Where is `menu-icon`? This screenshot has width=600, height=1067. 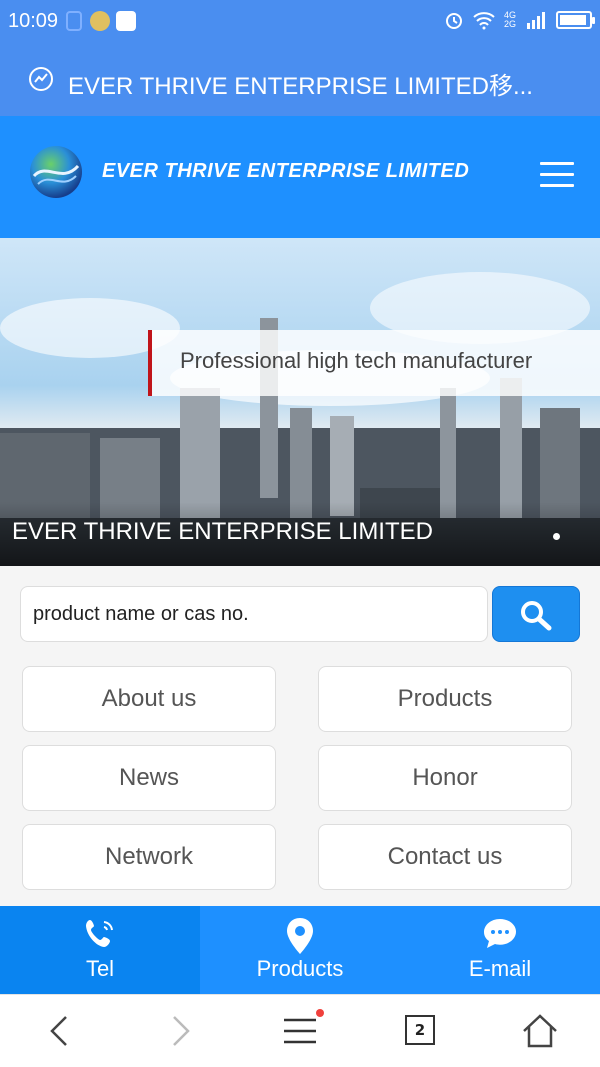 menu-icon is located at coordinates (300, 1031).